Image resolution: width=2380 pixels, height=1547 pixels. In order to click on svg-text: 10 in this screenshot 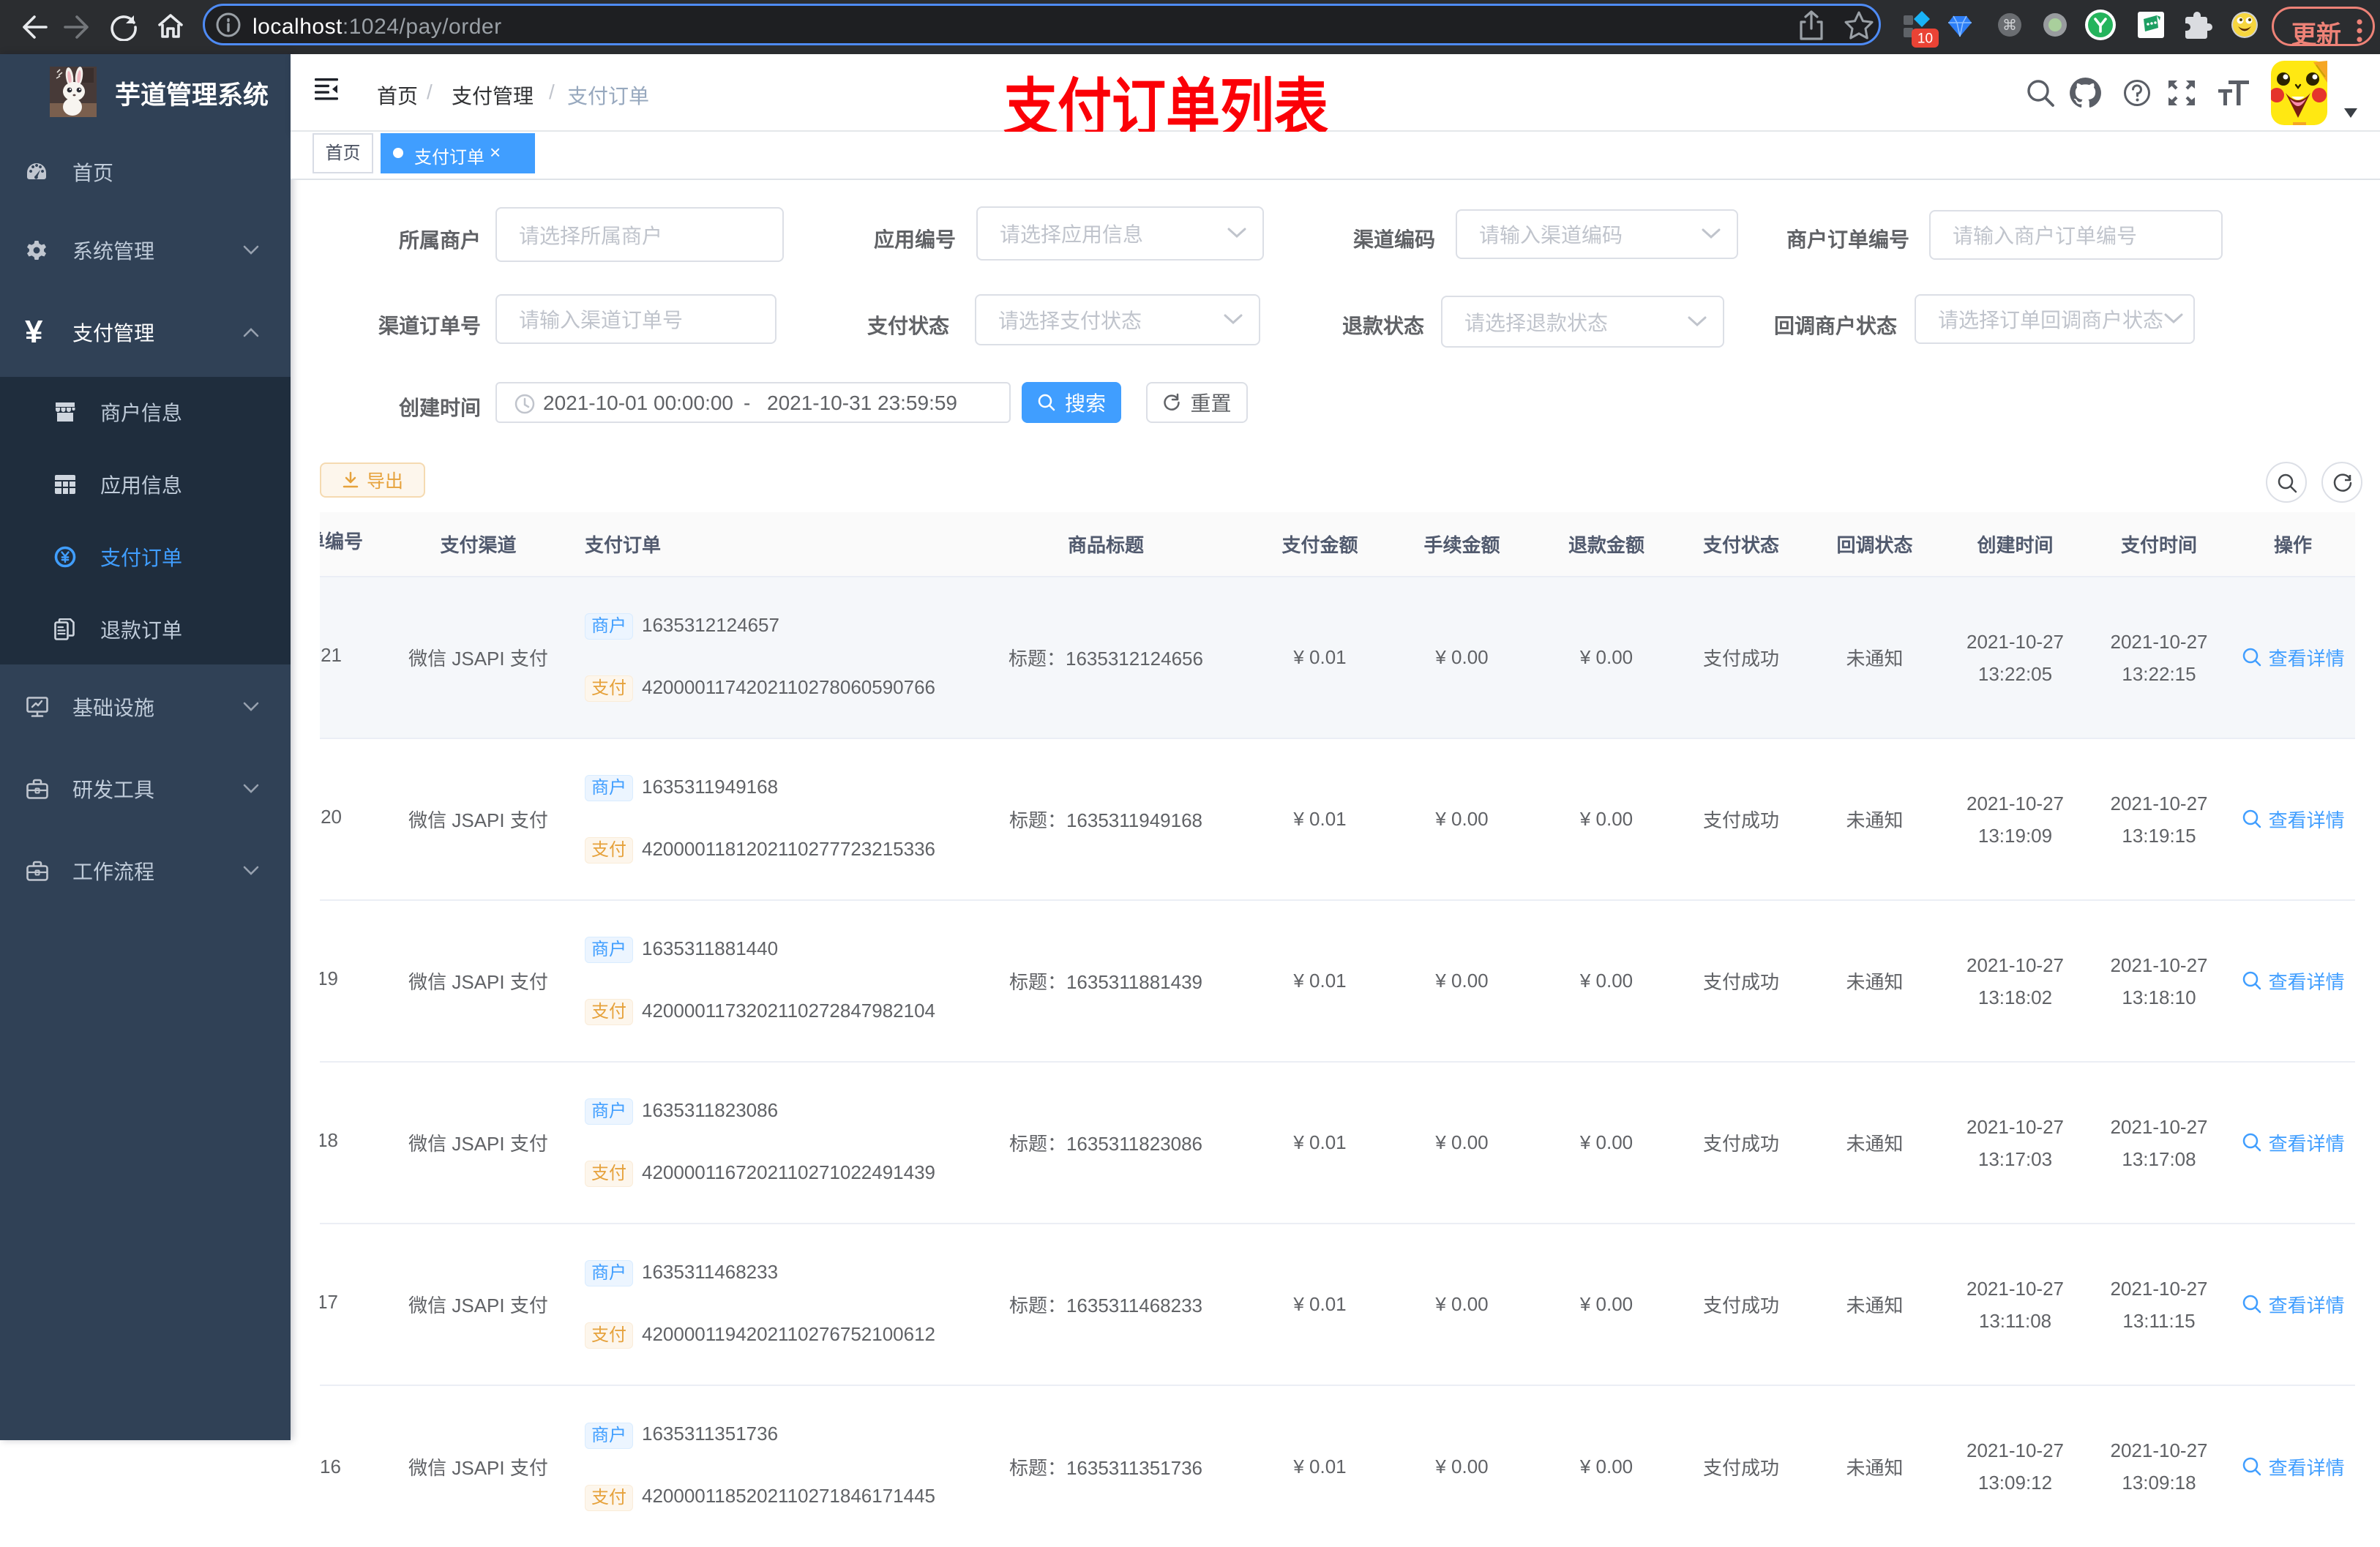, I will do `click(1925, 39)`.